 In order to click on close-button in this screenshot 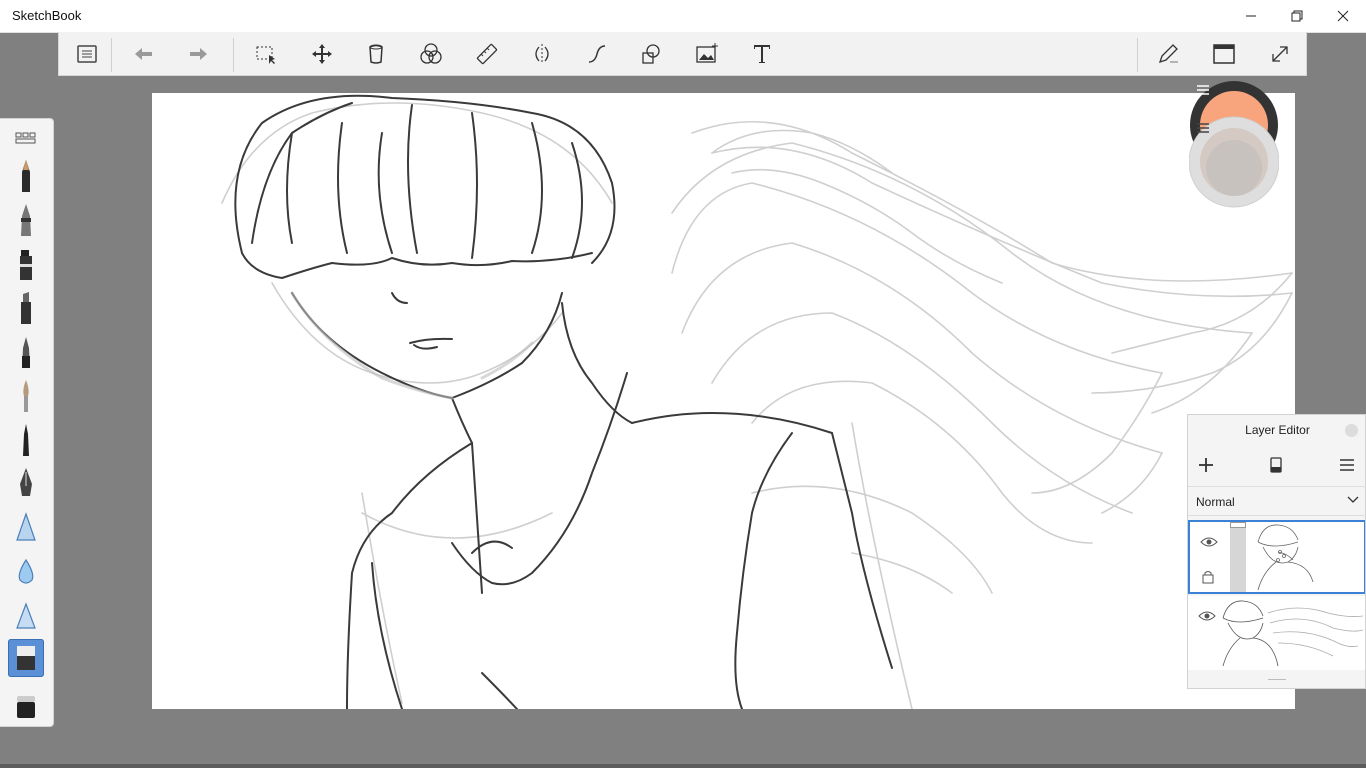, I will do `click(1343, 16)`.